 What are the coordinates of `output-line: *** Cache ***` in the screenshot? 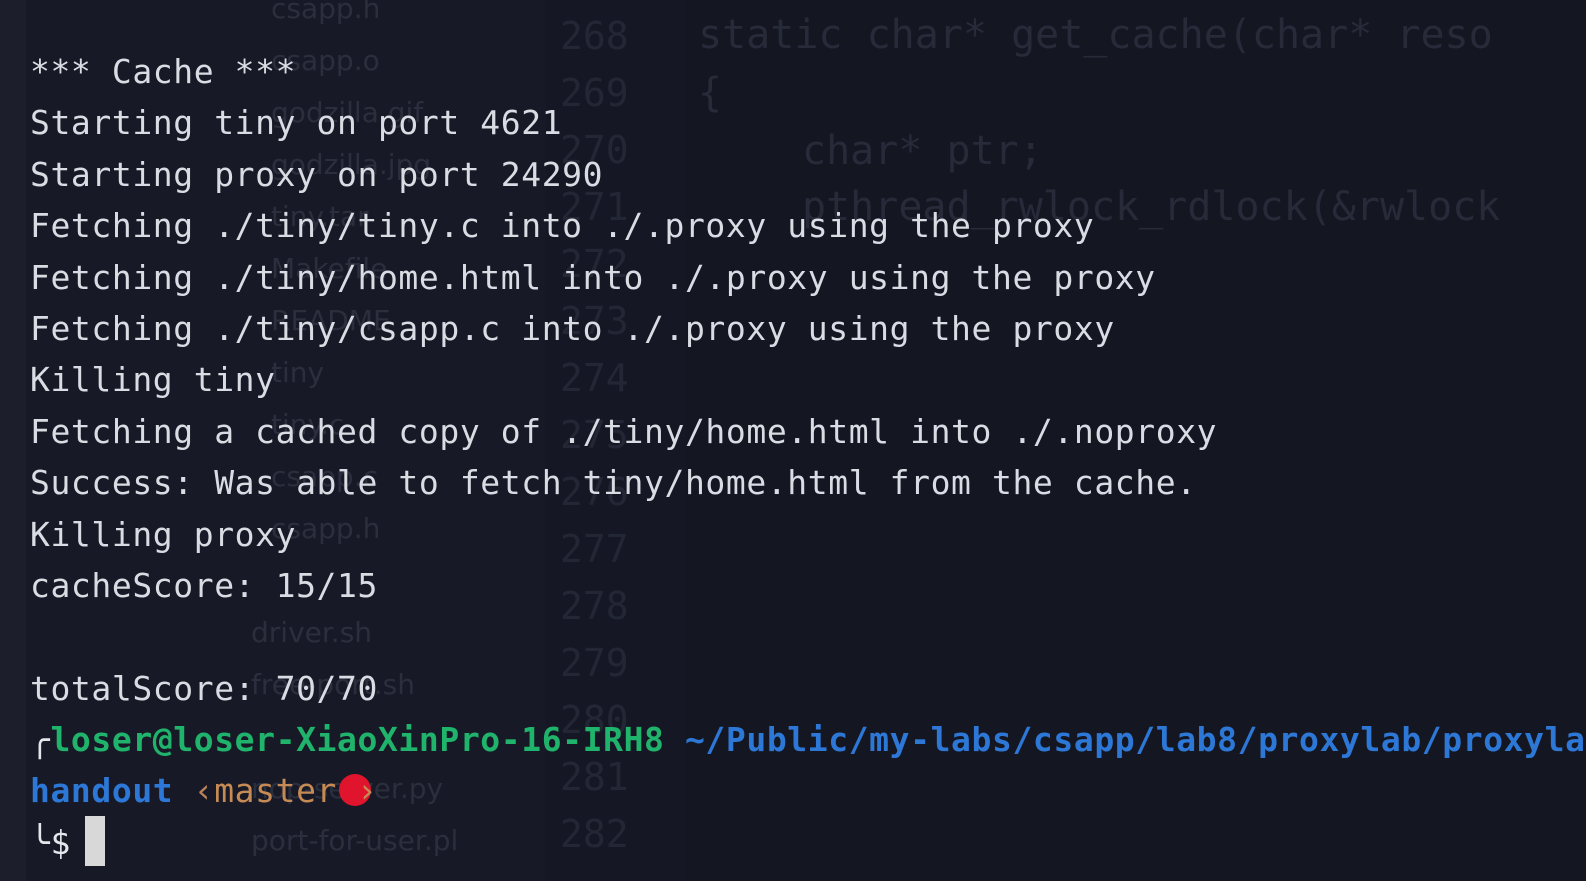 It's located at (163, 71).